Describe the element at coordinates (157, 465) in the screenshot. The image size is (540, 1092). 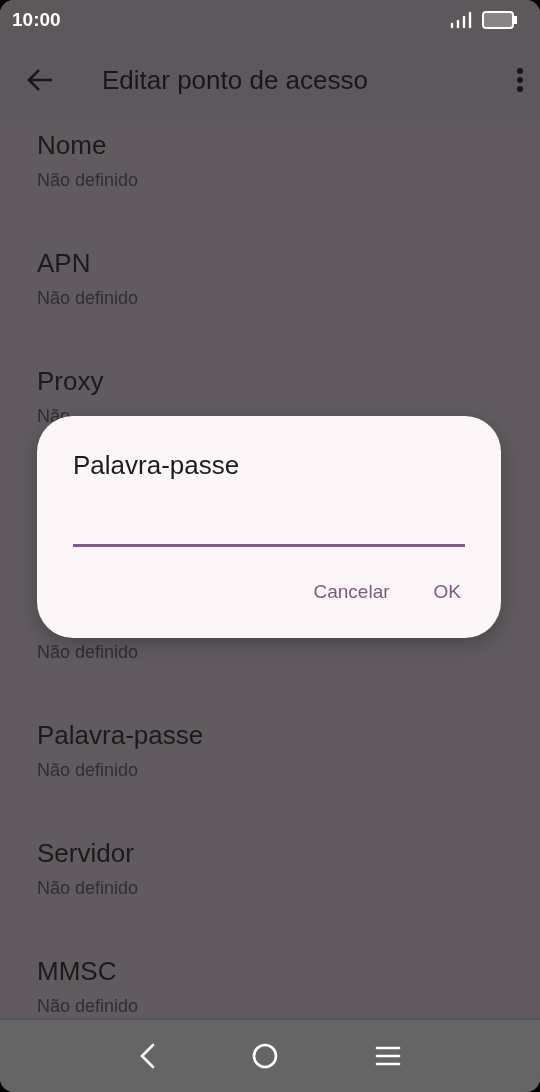
I see `dialog-title: Palavra-passe` at that location.